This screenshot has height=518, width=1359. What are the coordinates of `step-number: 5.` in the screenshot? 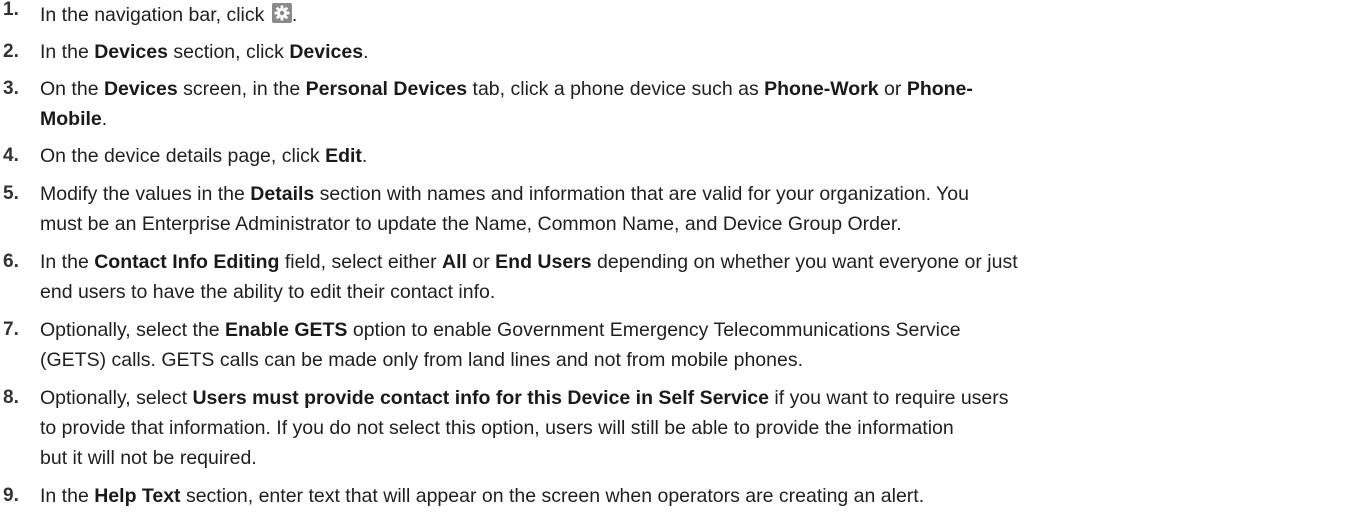 It's located at (11, 193).